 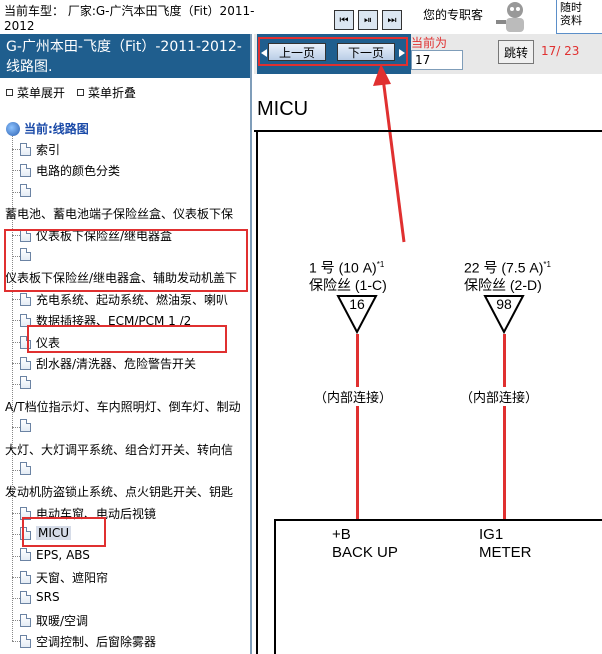 I want to click on tree-item: EPS, ABS, so click(x=55, y=555).